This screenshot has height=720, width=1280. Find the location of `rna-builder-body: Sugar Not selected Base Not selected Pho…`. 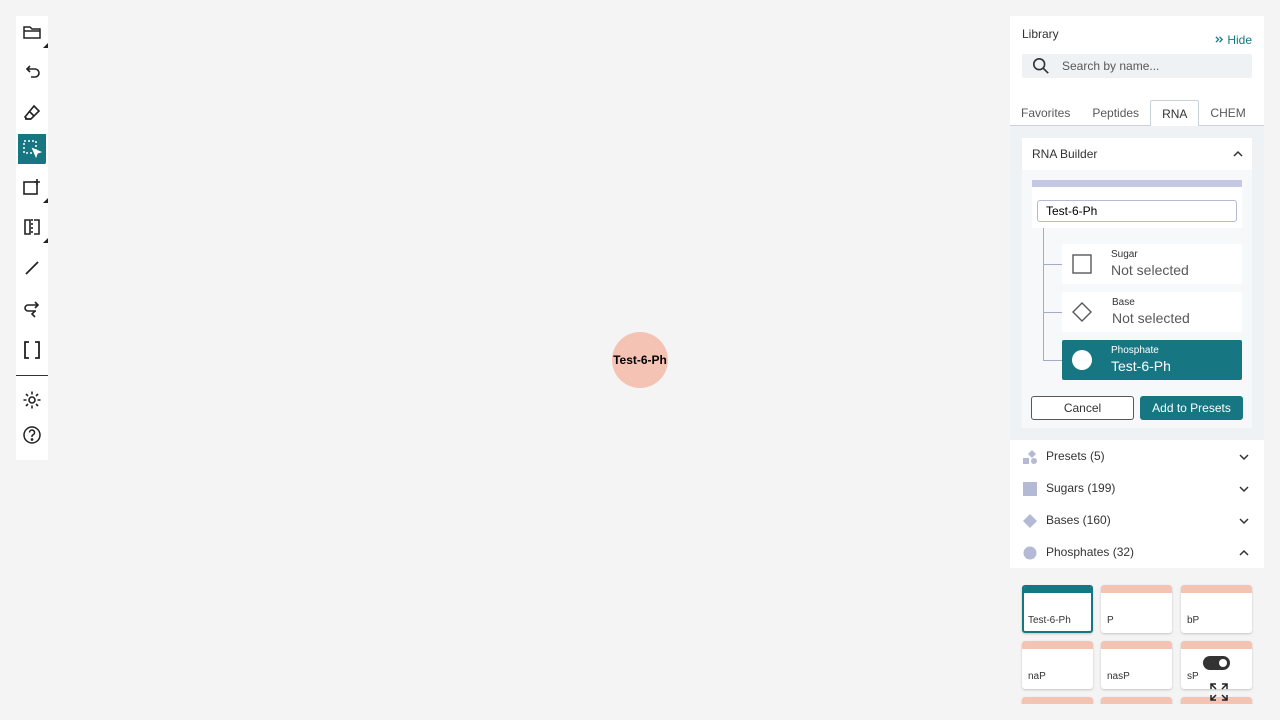

rna-builder-body: Sugar Not selected Base Not selected Pho… is located at coordinates (1137, 299).